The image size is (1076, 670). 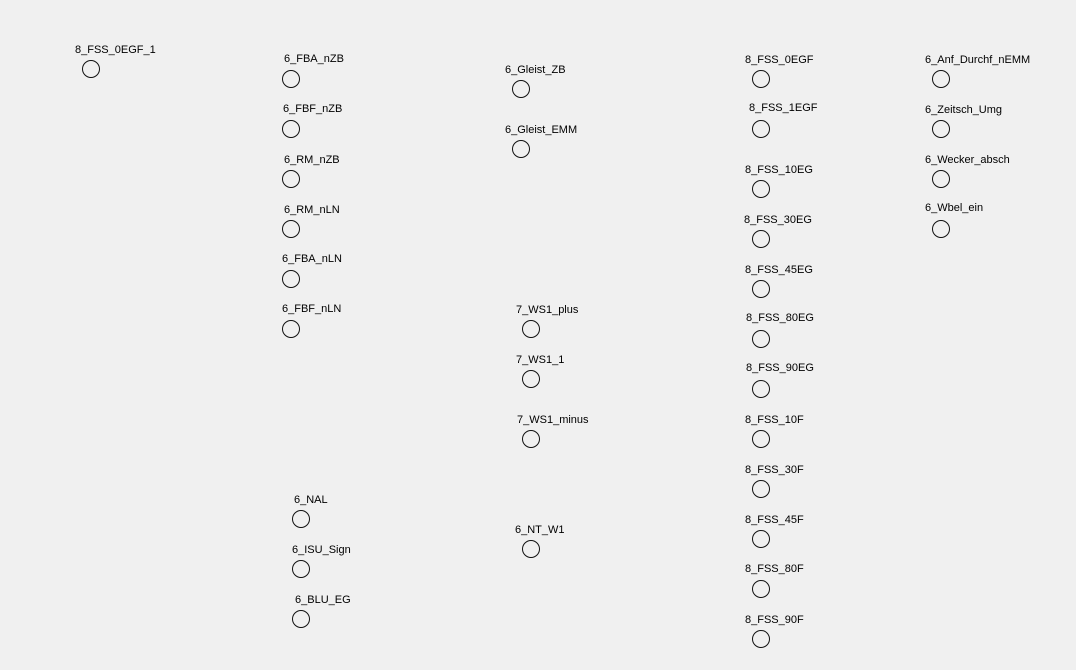 I want to click on signal-lamp-8-fss-90f, so click(x=761, y=639).